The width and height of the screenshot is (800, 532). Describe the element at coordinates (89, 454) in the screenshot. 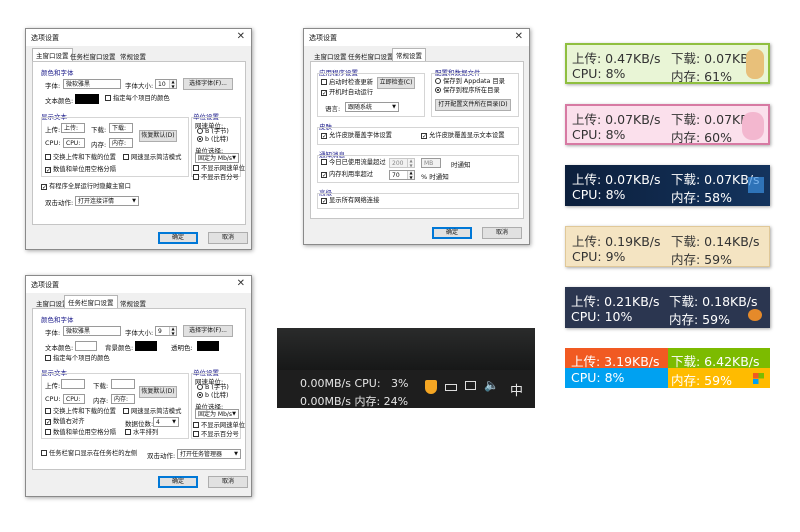

I see `left-of-taskbar-checkbox: 任务栏窗口显示在任务栏的左侧` at that location.